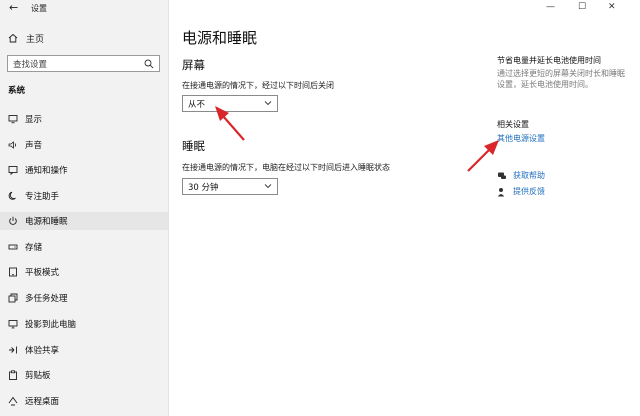 This screenshot has height=416, width=640. I want to click on sleep-value: 30 分钟, so click(203, 187).